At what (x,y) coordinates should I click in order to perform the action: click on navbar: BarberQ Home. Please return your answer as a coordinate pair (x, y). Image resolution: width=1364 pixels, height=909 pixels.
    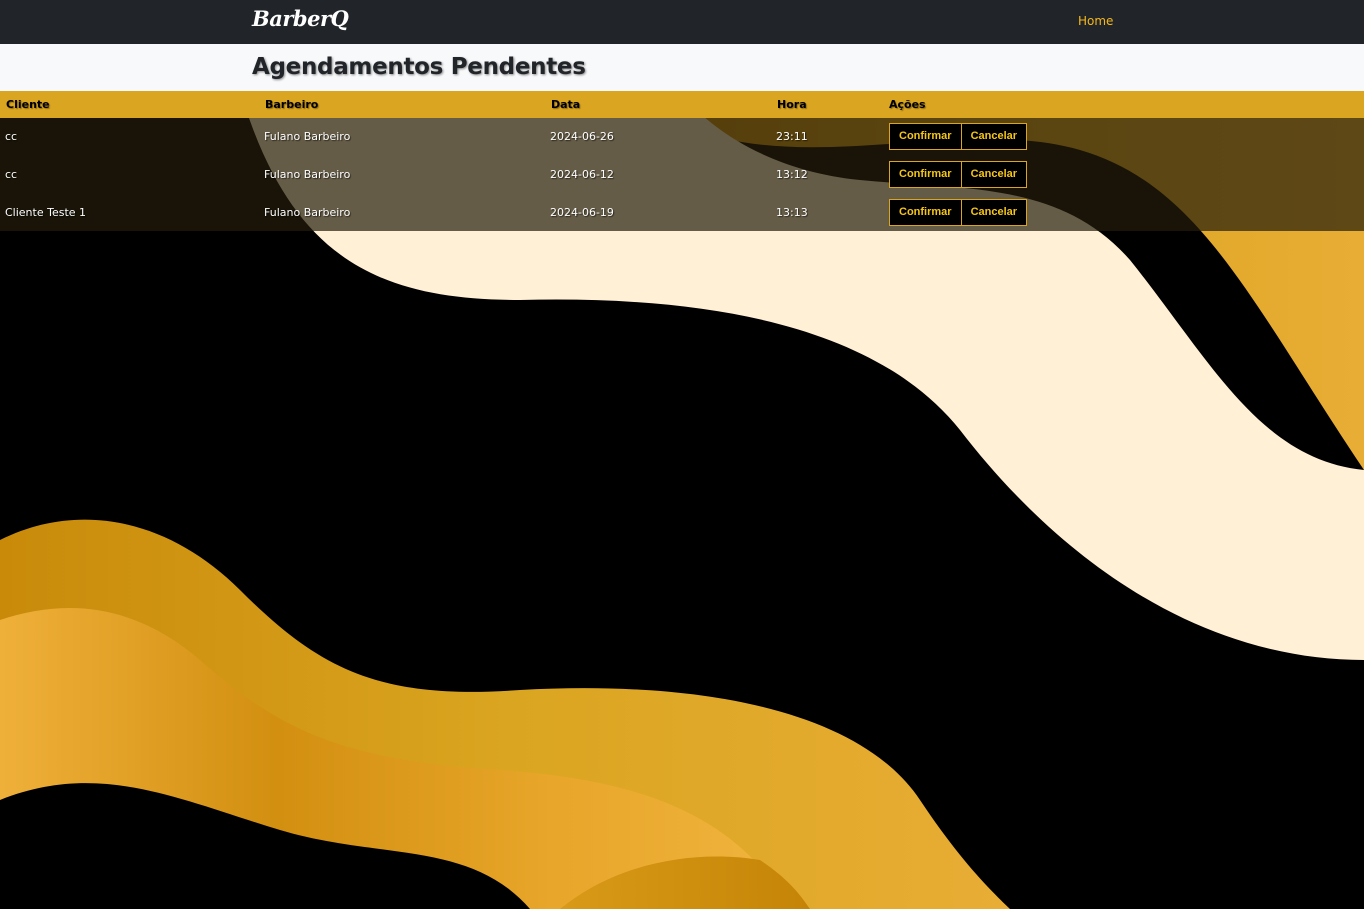
    Looking at the image, I should click on (682, 22).